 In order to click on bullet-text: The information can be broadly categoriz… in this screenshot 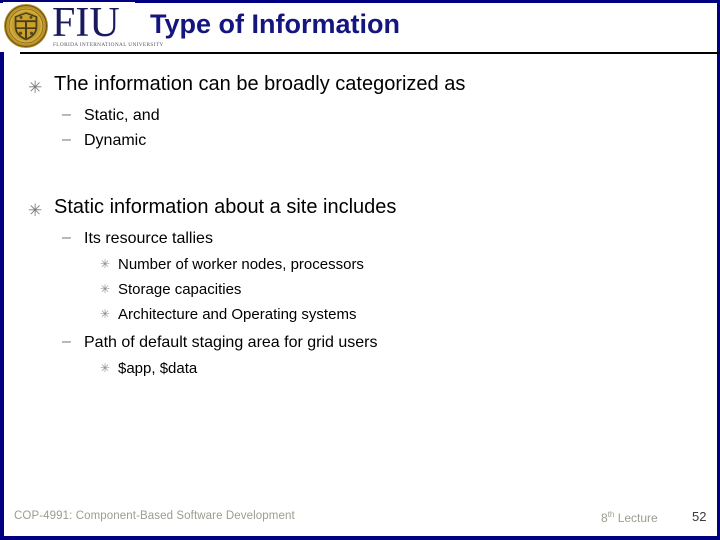, I will do `click(260, 84)`.